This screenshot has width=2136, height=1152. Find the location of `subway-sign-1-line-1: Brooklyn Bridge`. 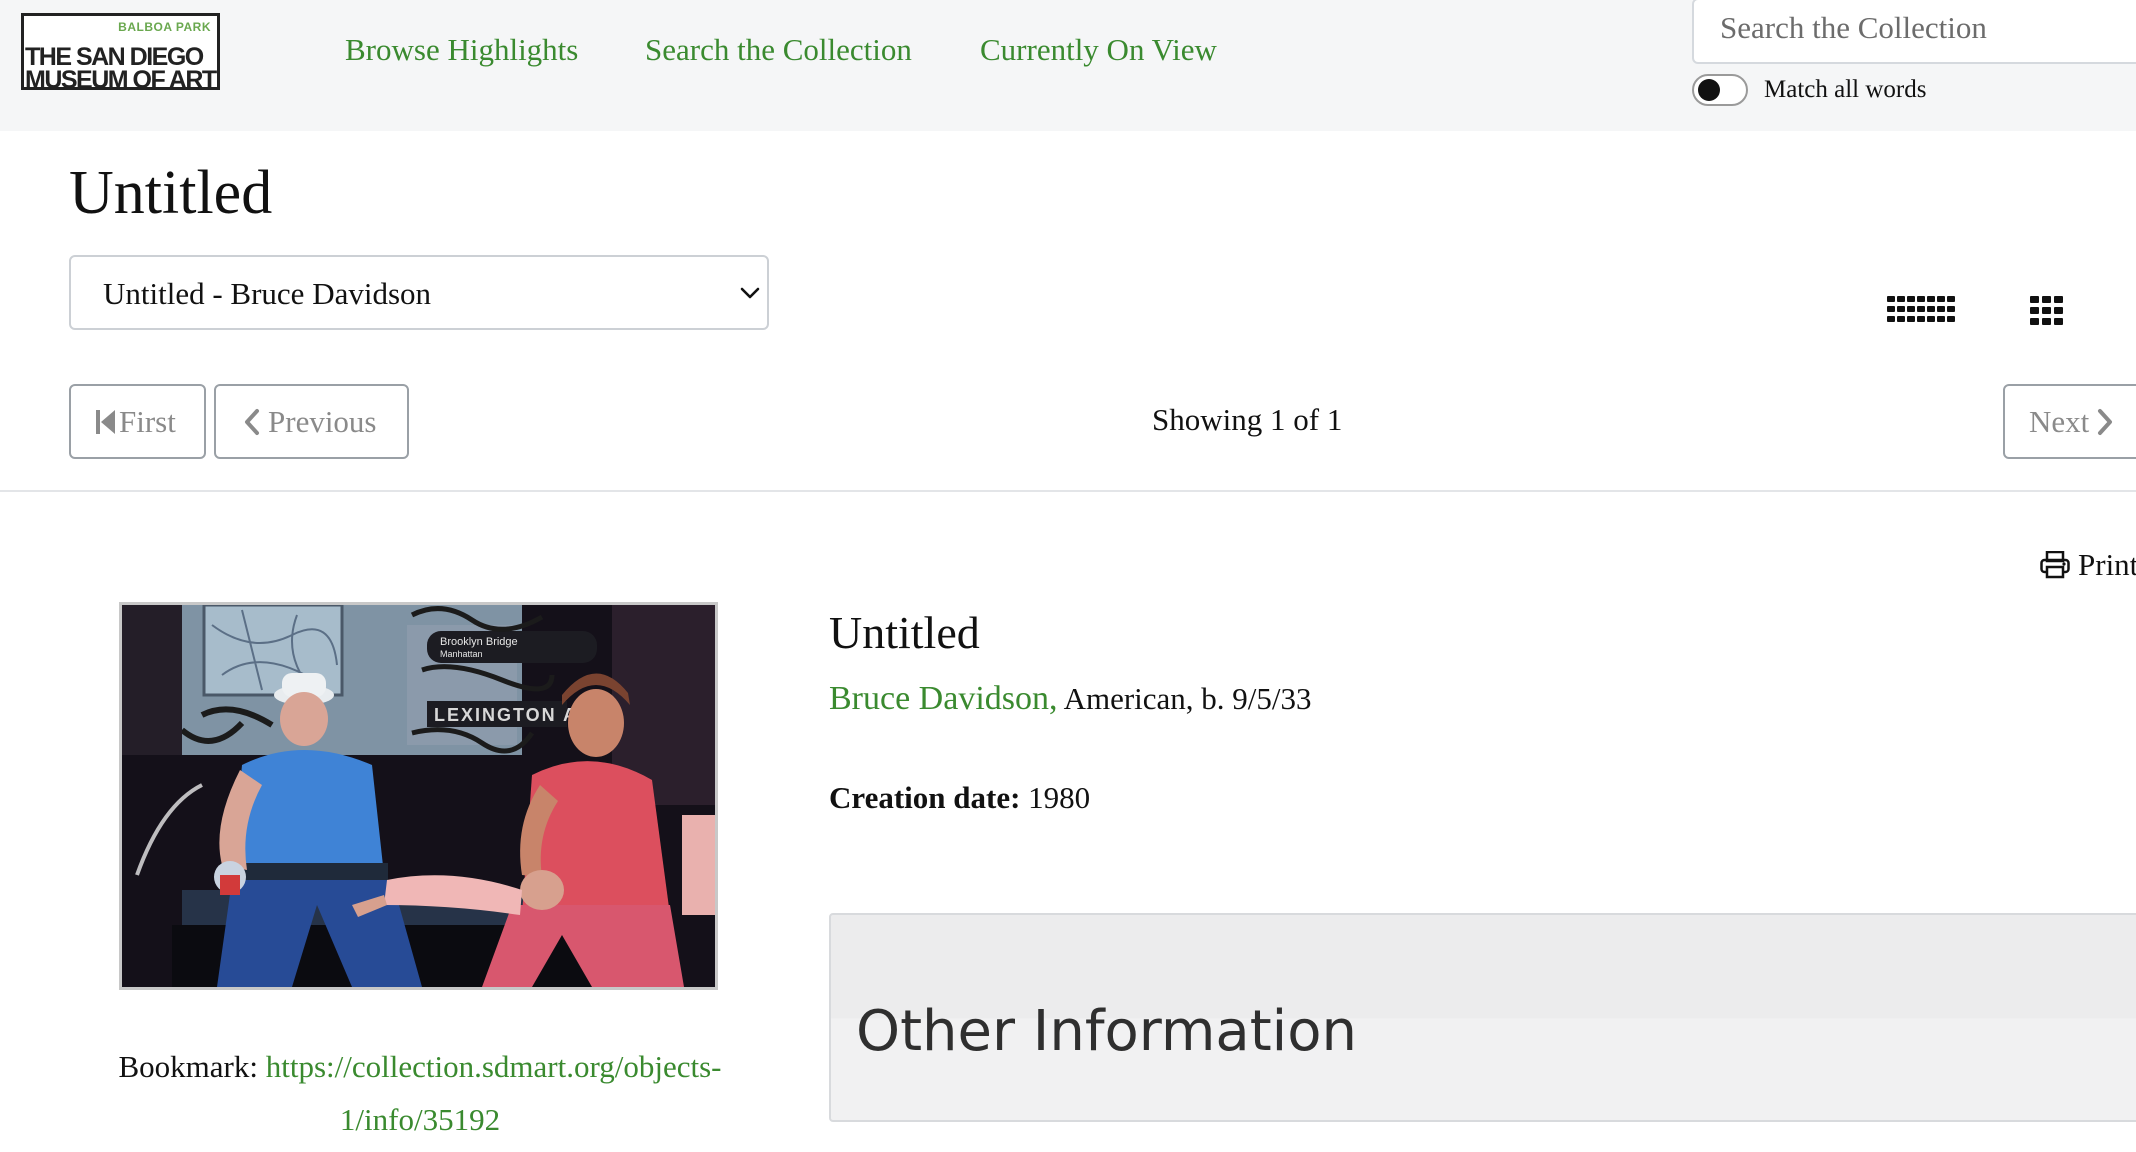

subway-sign-1-line-1: Brooklyn Bridge is located at coordinates (479, 642).